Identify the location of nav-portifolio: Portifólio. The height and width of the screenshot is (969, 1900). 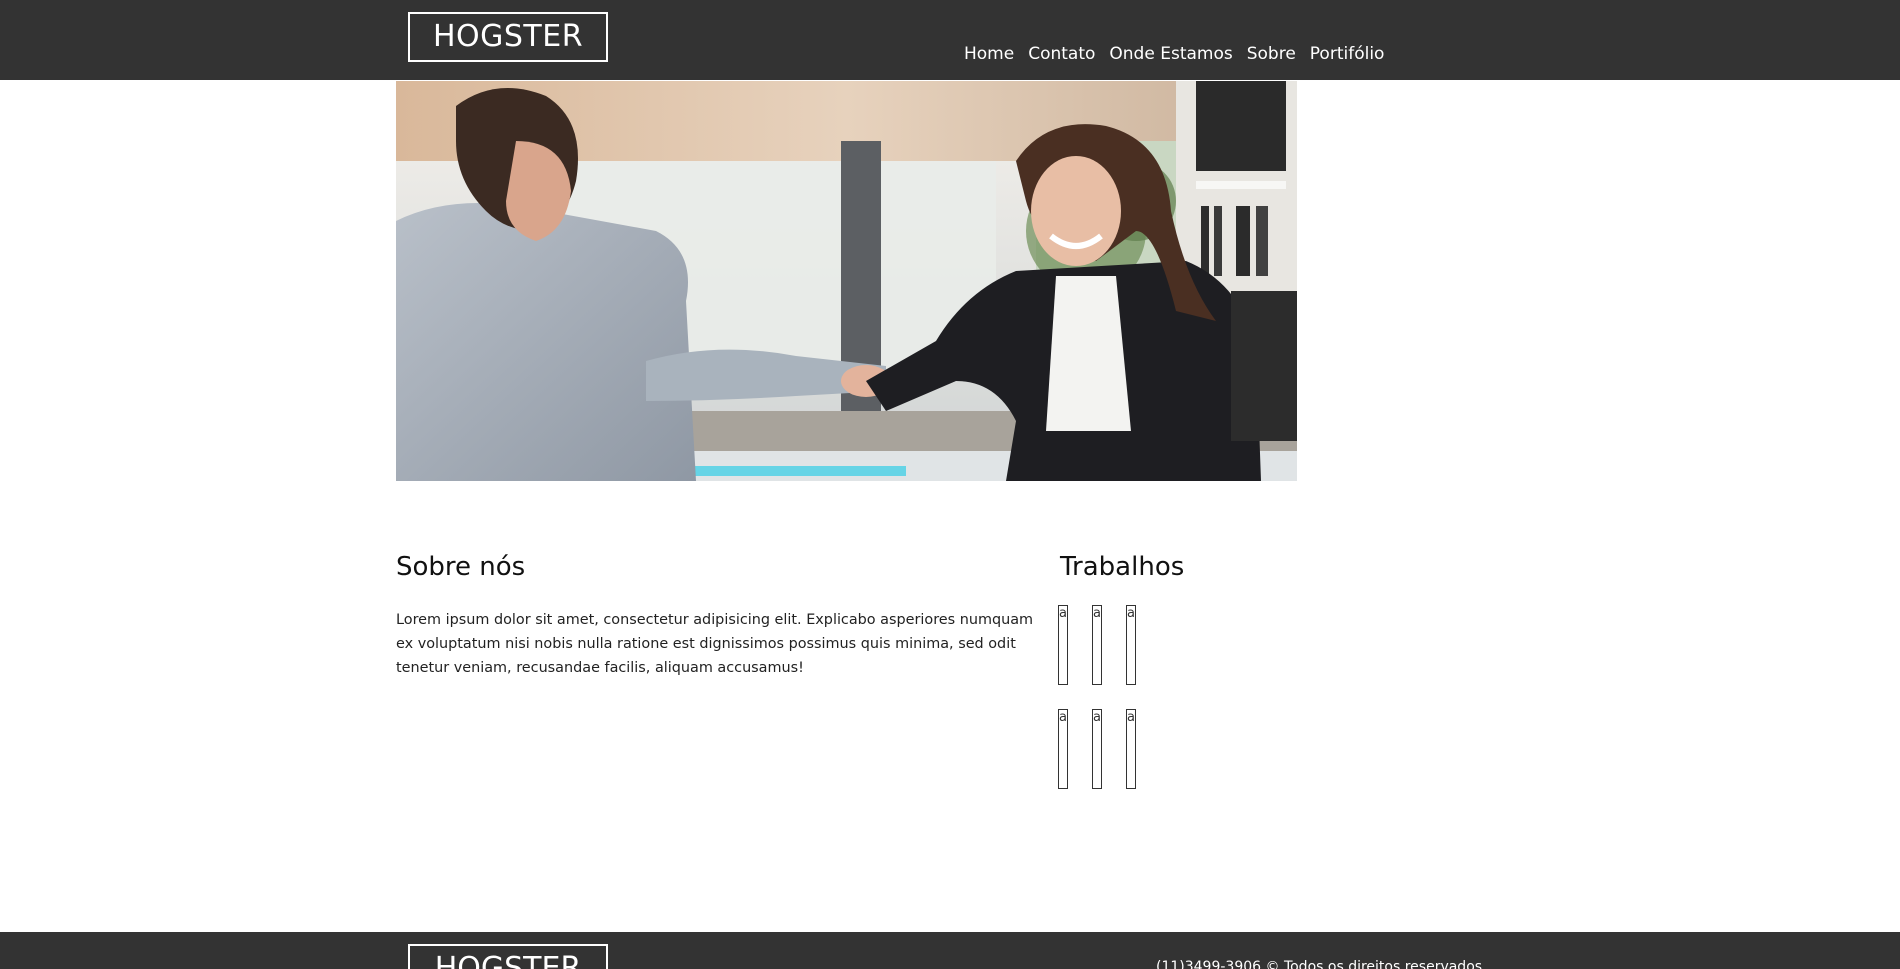
(1347, 57).